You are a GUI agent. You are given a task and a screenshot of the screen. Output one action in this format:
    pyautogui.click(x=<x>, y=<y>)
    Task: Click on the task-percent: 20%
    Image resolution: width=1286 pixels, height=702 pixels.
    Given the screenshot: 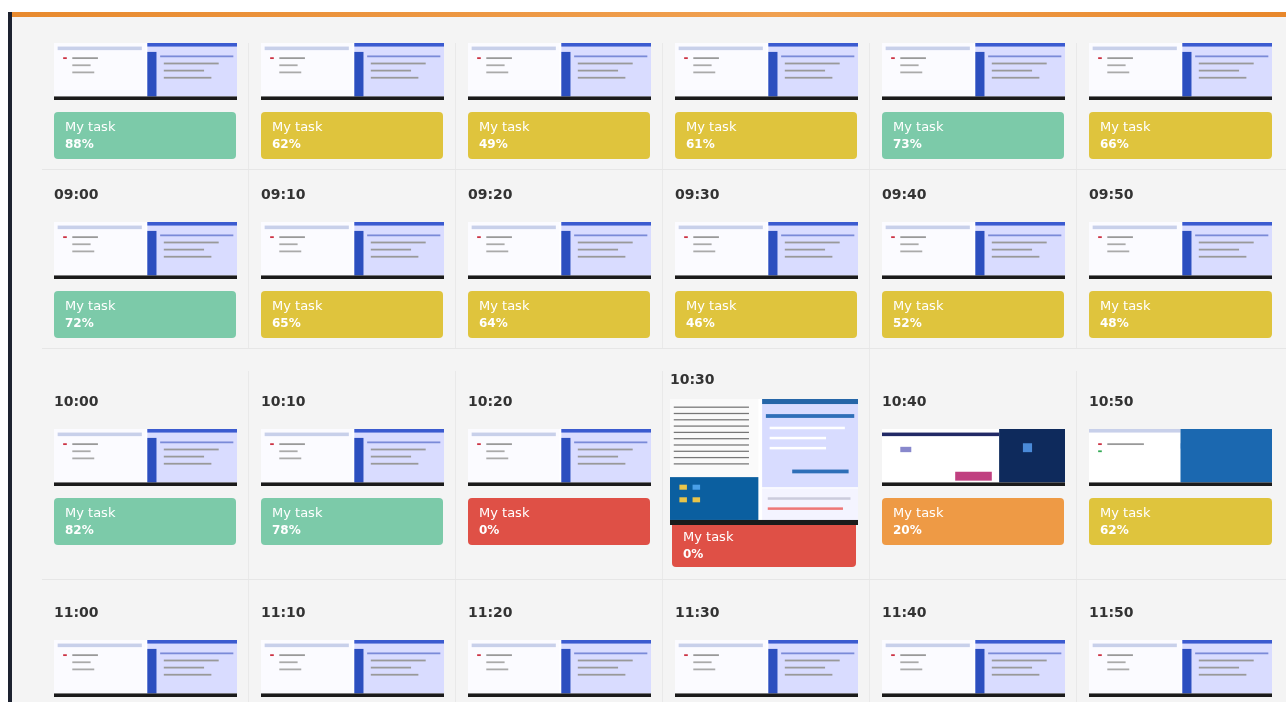 What is the action you would take?
    pyautogui.click(x=908, y=530)
    